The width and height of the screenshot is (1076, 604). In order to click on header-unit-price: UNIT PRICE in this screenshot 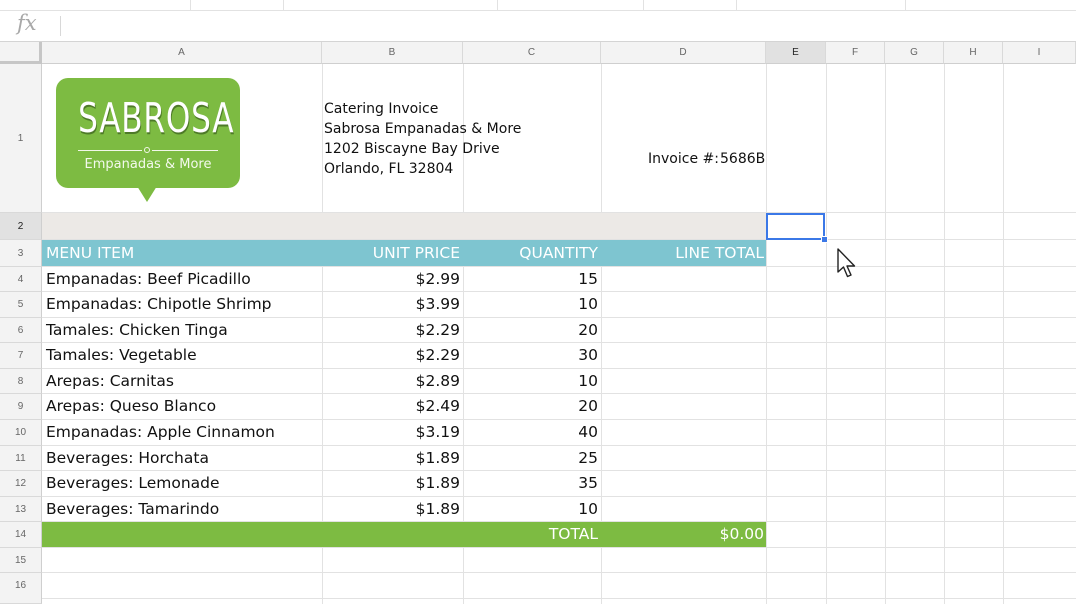, I will do `click(391, 253)`.